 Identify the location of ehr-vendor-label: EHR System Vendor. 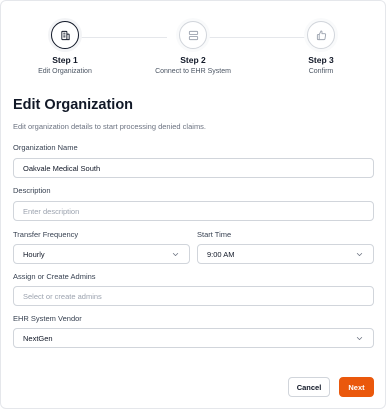
(47, 318).